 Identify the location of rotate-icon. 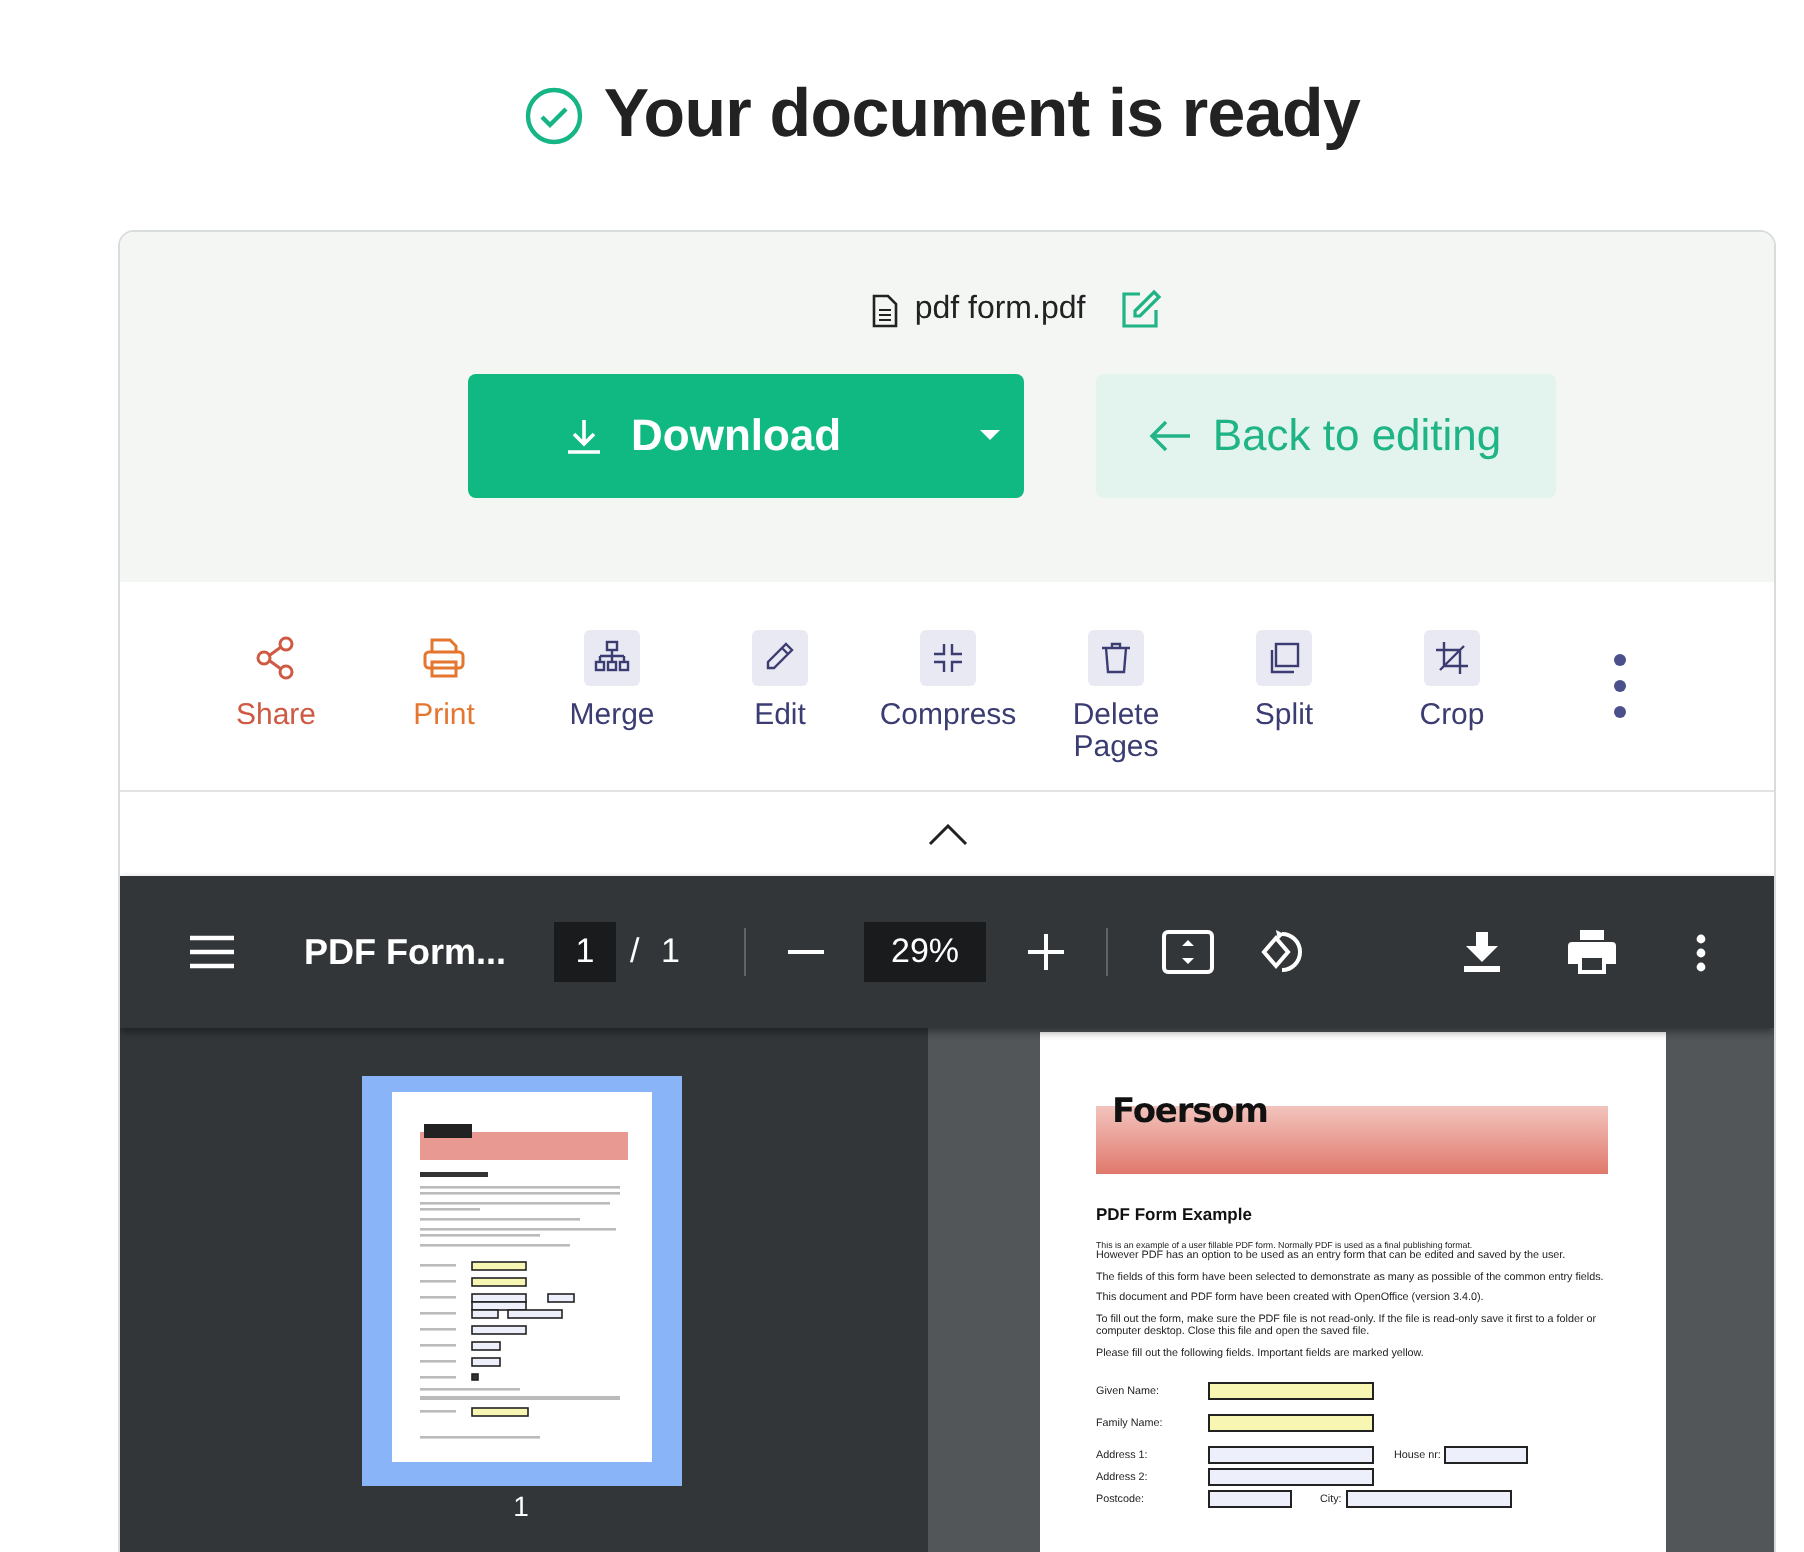
(1282, 952).